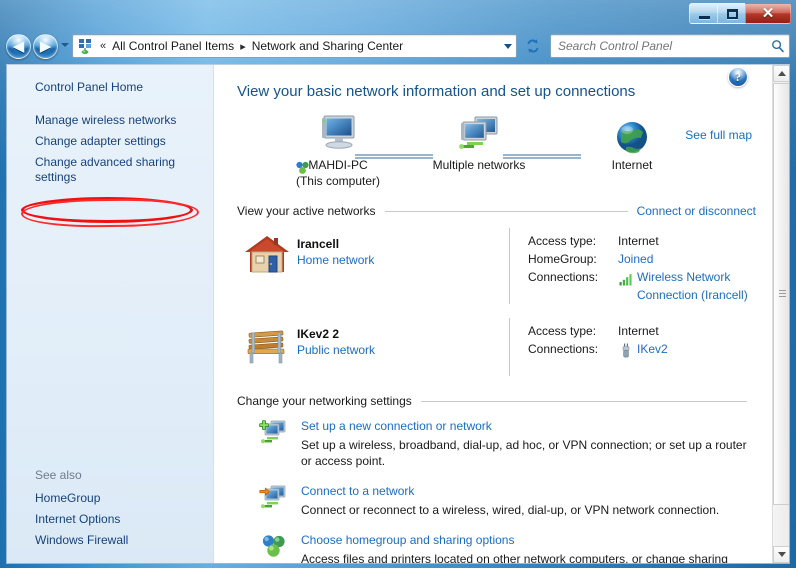 The width and height of the screenshot is (796, 568). What do you see at coordinates (338, 181) in the screenshot?
I see `map-node-sublabel: (This computer)` at bounding box center [338, 181].